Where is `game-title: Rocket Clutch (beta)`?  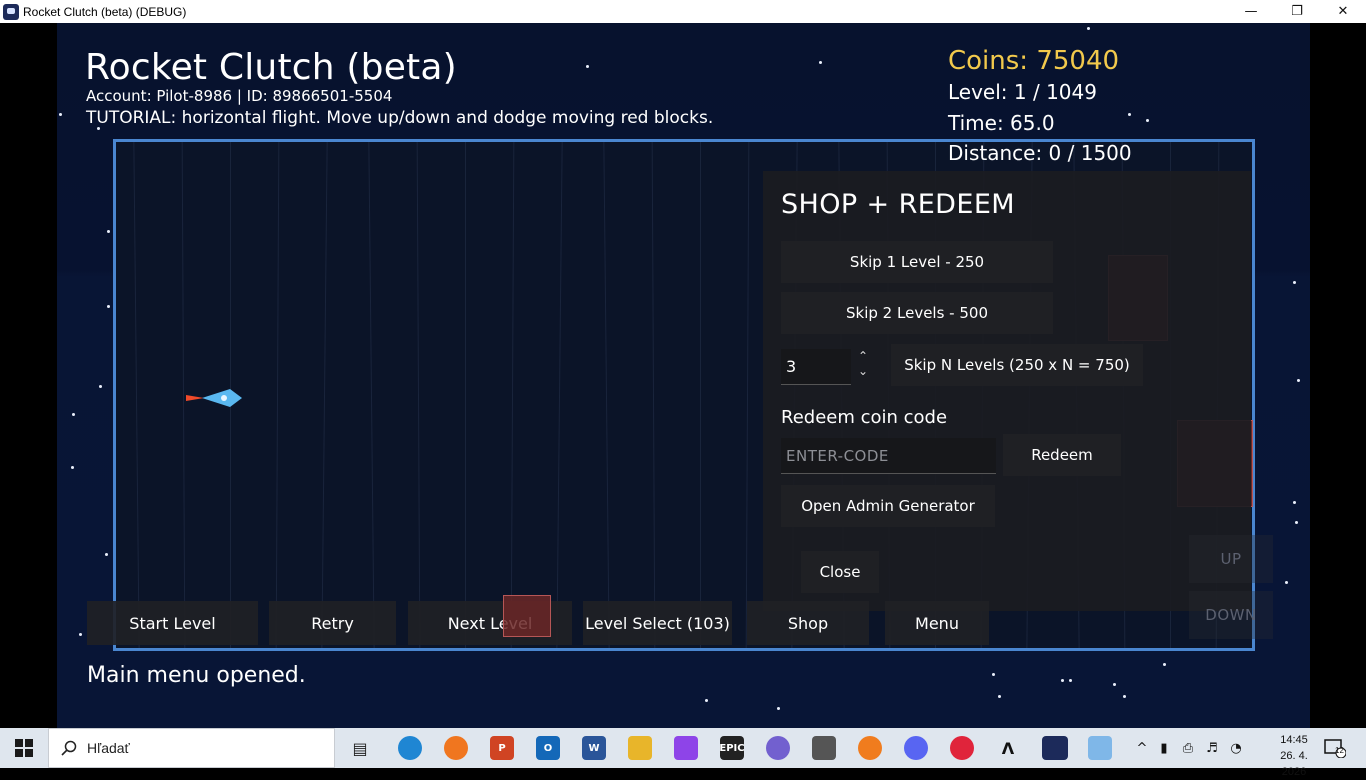
game-title: Rocket Clutch (beta) is located at coordinates (271, 67).